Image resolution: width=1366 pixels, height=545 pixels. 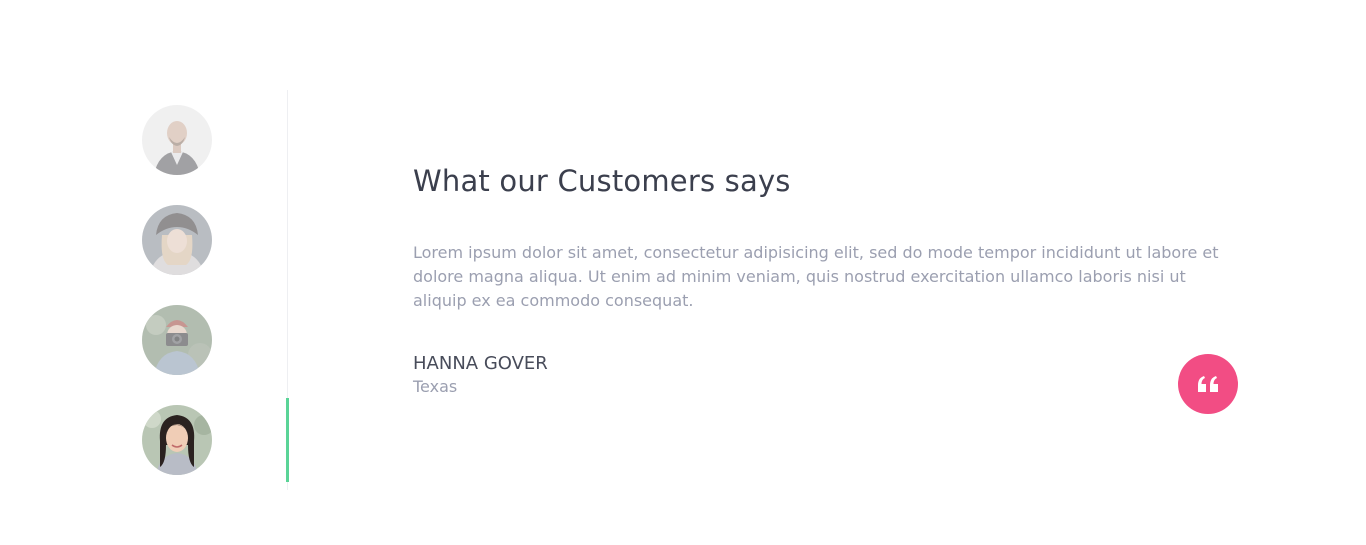 I want to click on quote-icon, so click(x=1208, y=384).